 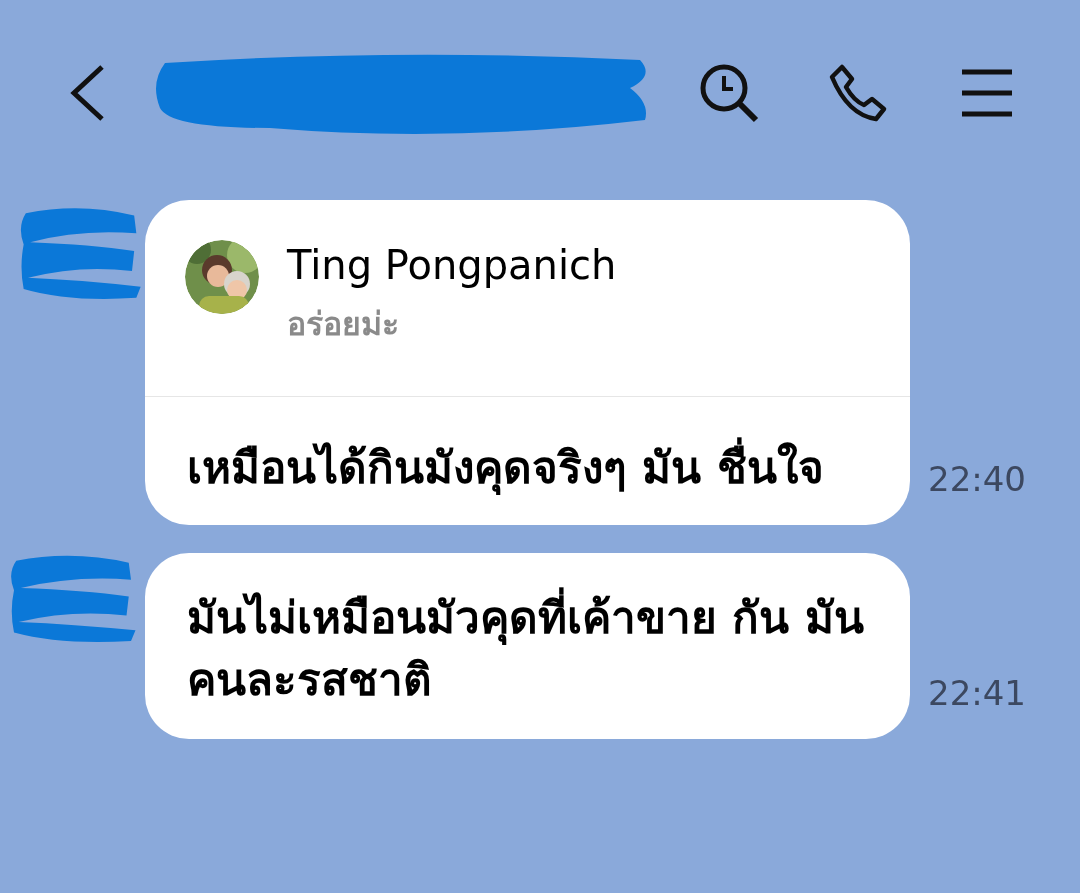 What do you see at coordinates (343, 324) in the screenshot?
I see `quoted-message: อร่อยม่ะ` at bounding box center [343, 324].